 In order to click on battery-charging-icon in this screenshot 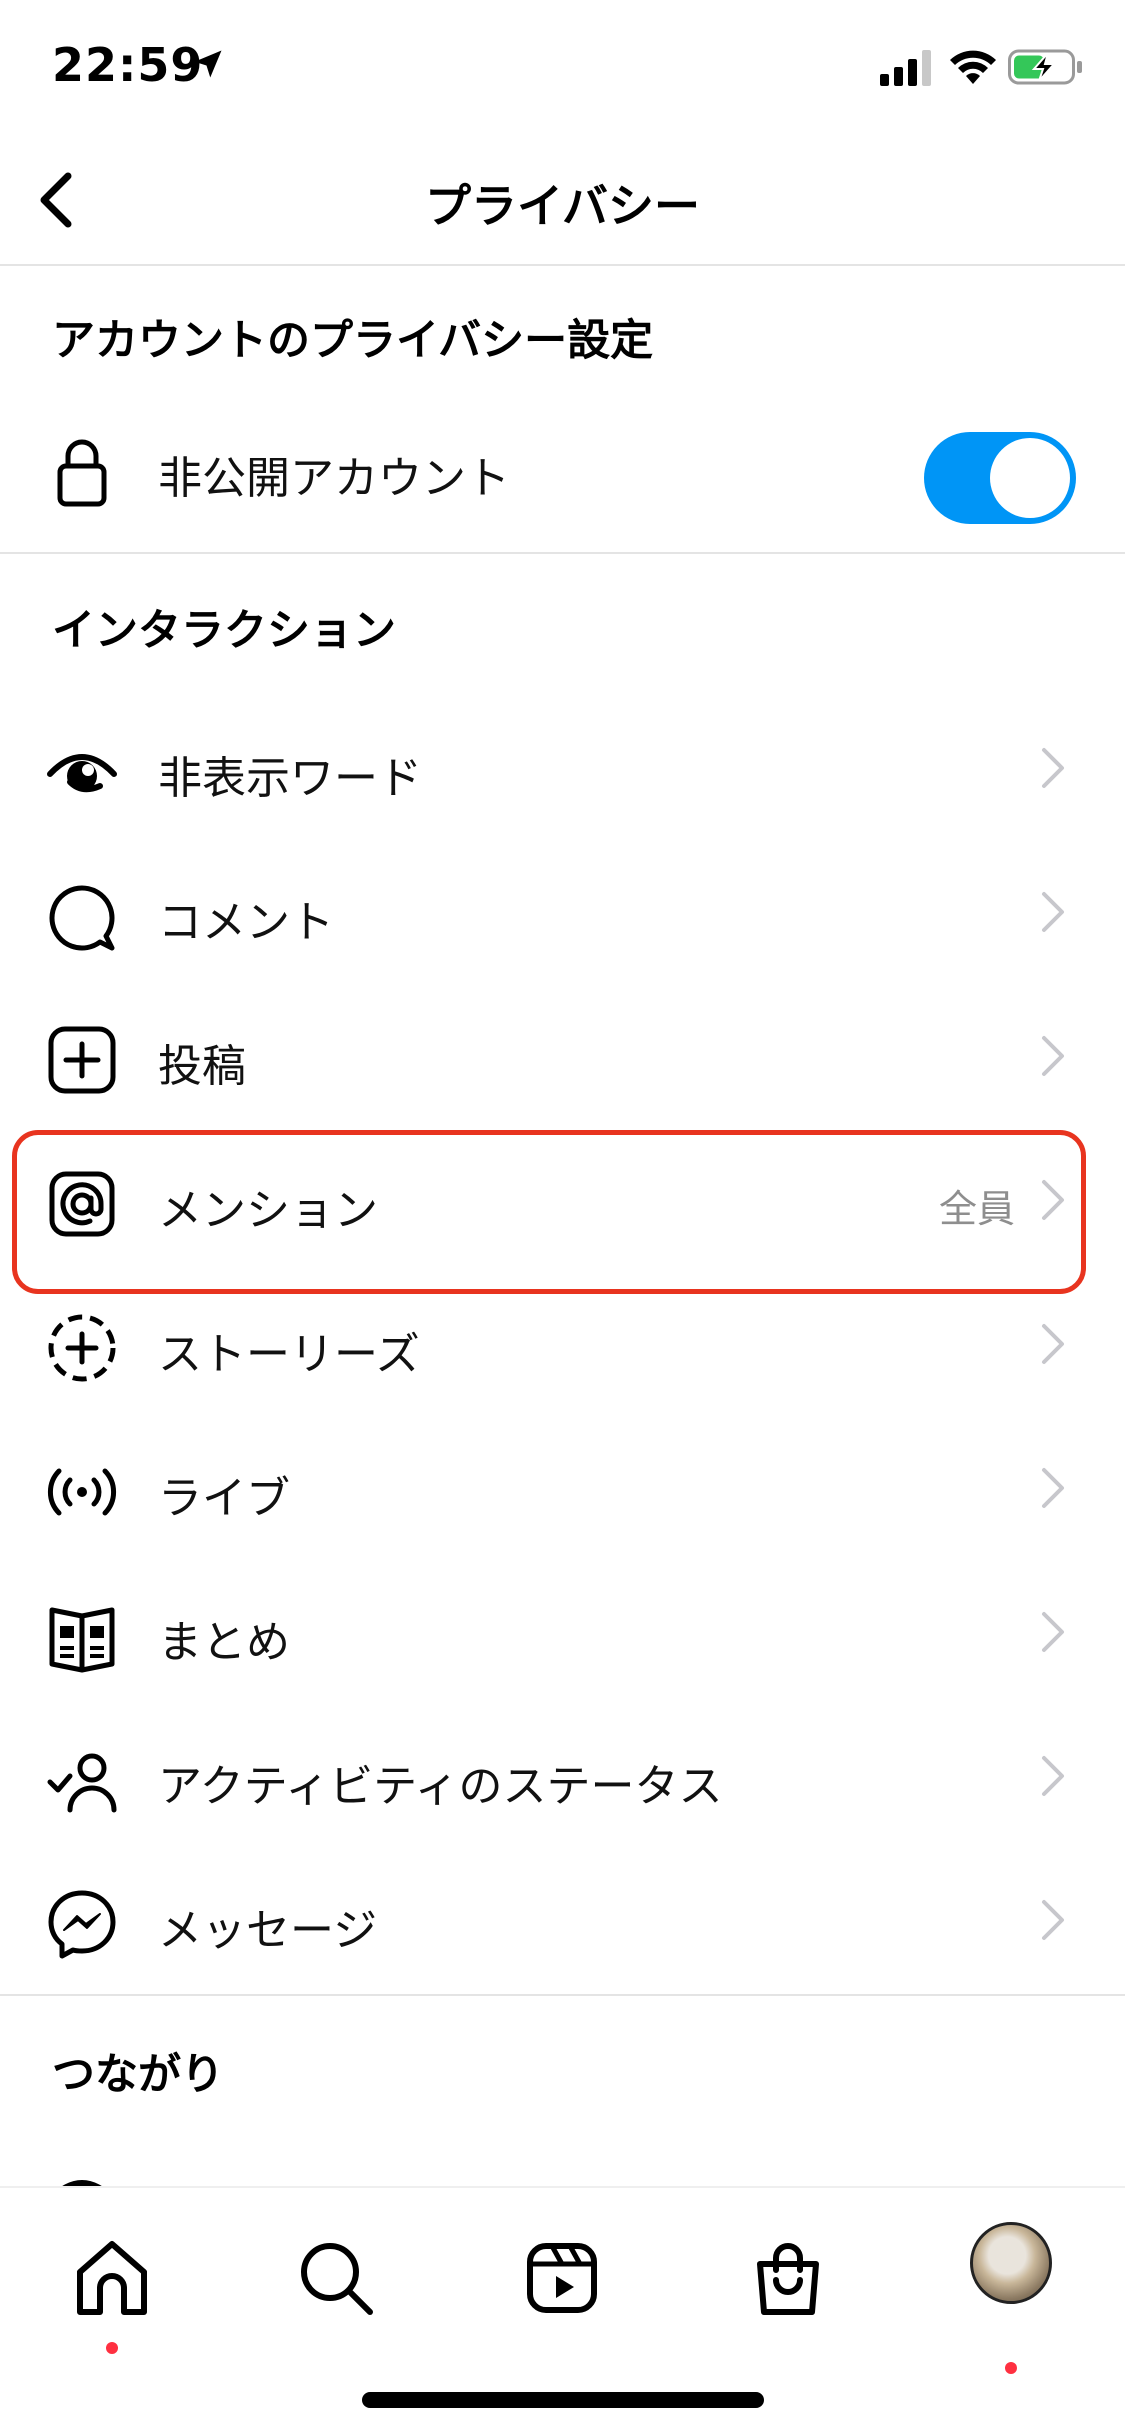, I will do `click(1045, 67)`.